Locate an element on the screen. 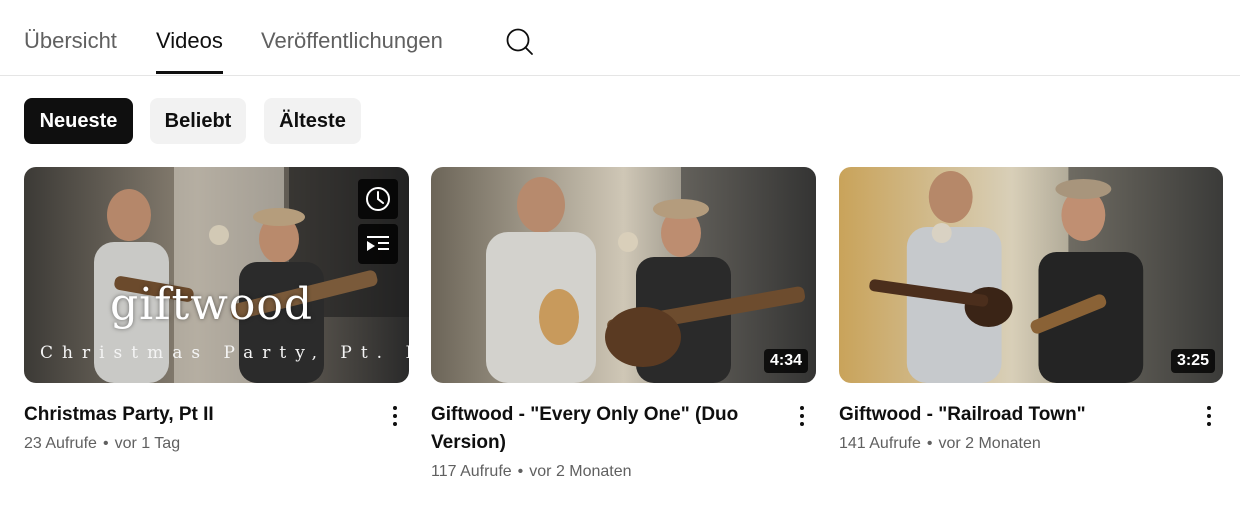 The height and width of the screenshot is (515, 1240). search-button is located at coordinates (519, 41).